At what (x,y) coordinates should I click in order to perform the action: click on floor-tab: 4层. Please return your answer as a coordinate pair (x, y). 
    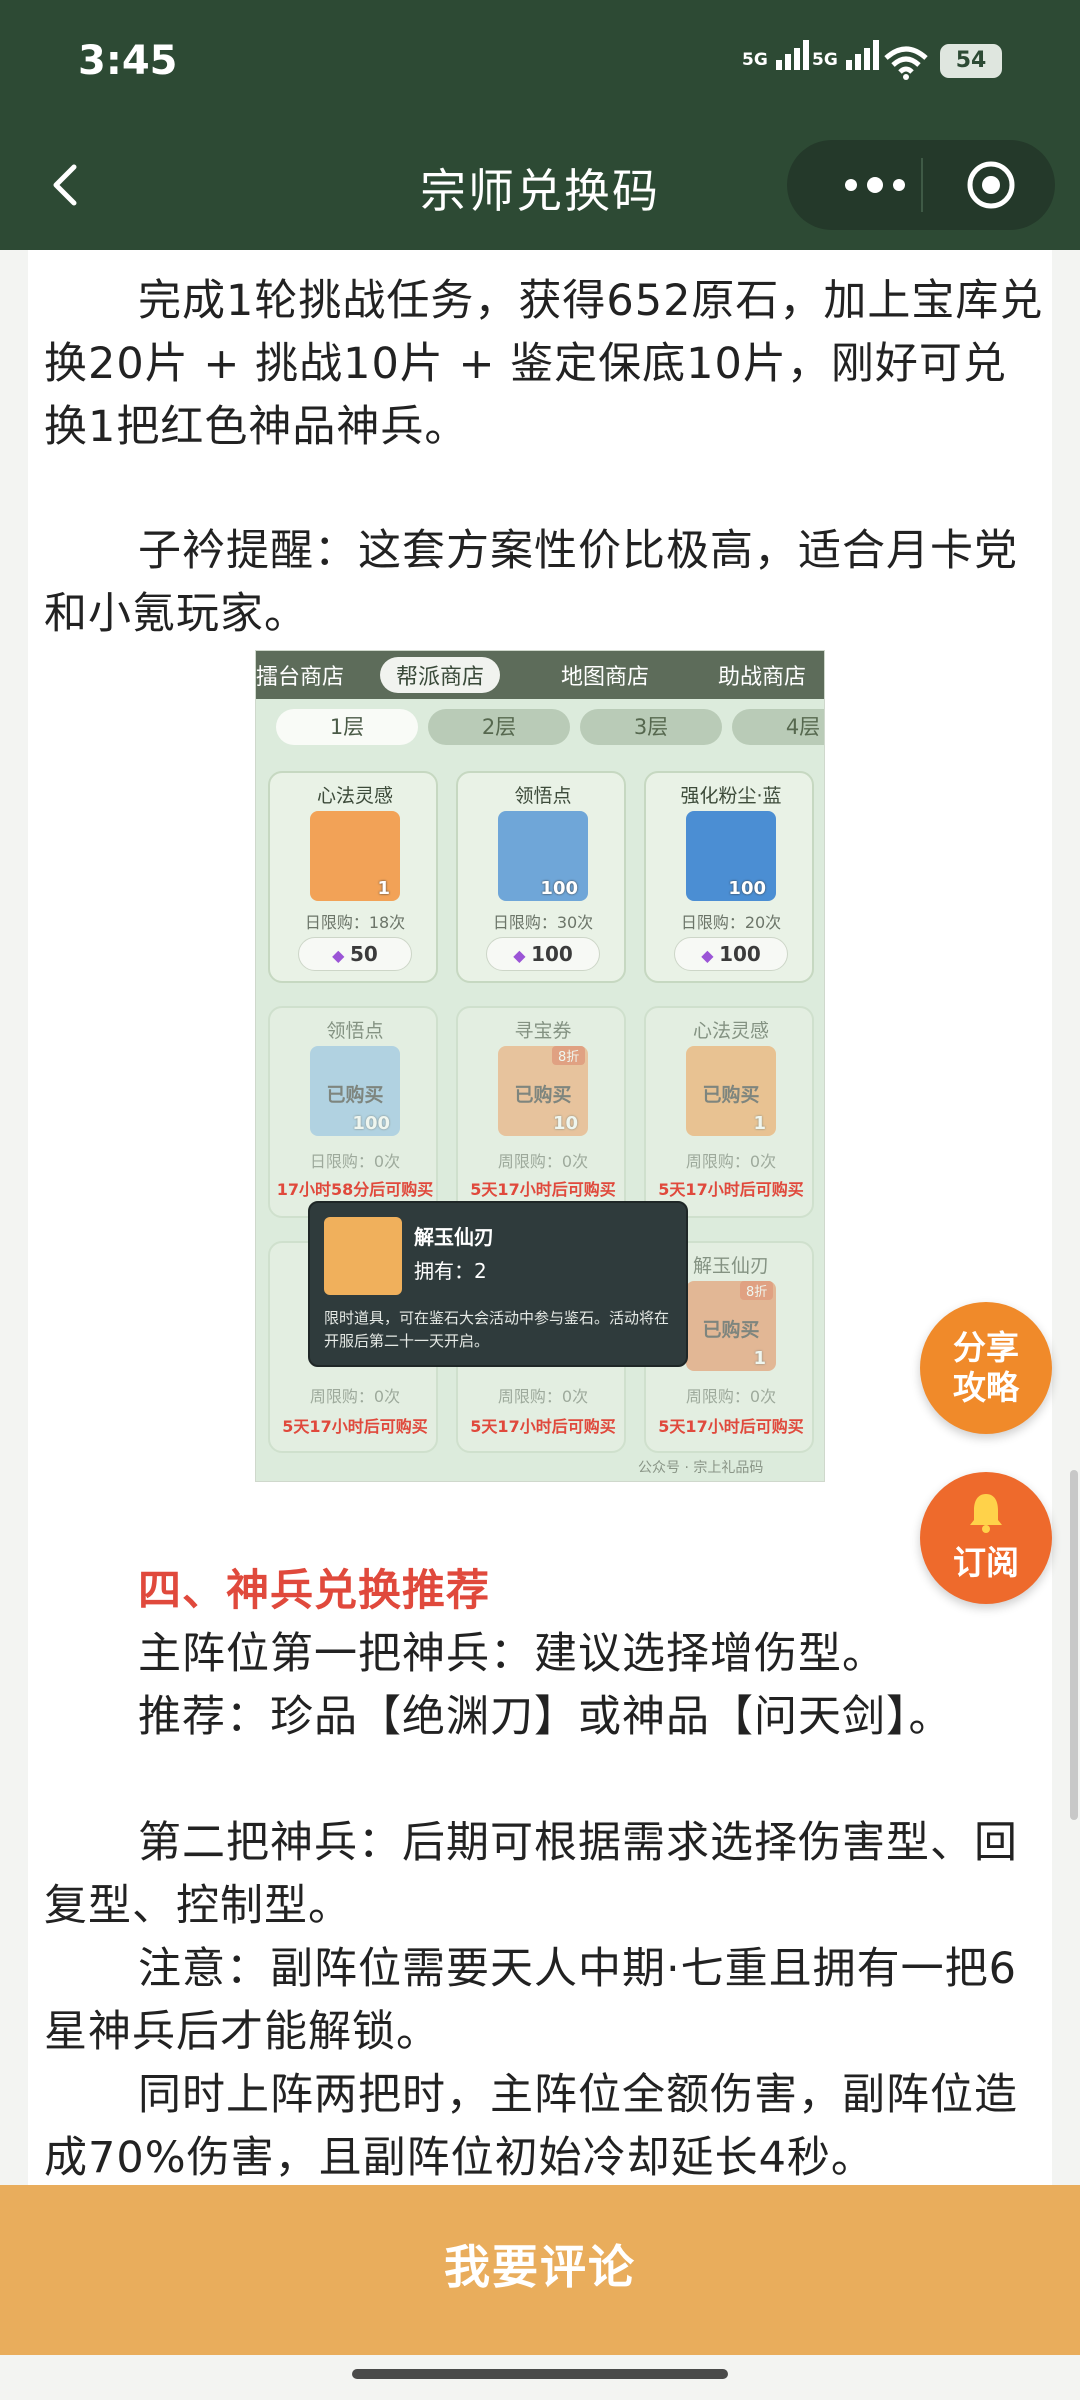
    Looking at the image, I should click on (778, 727).